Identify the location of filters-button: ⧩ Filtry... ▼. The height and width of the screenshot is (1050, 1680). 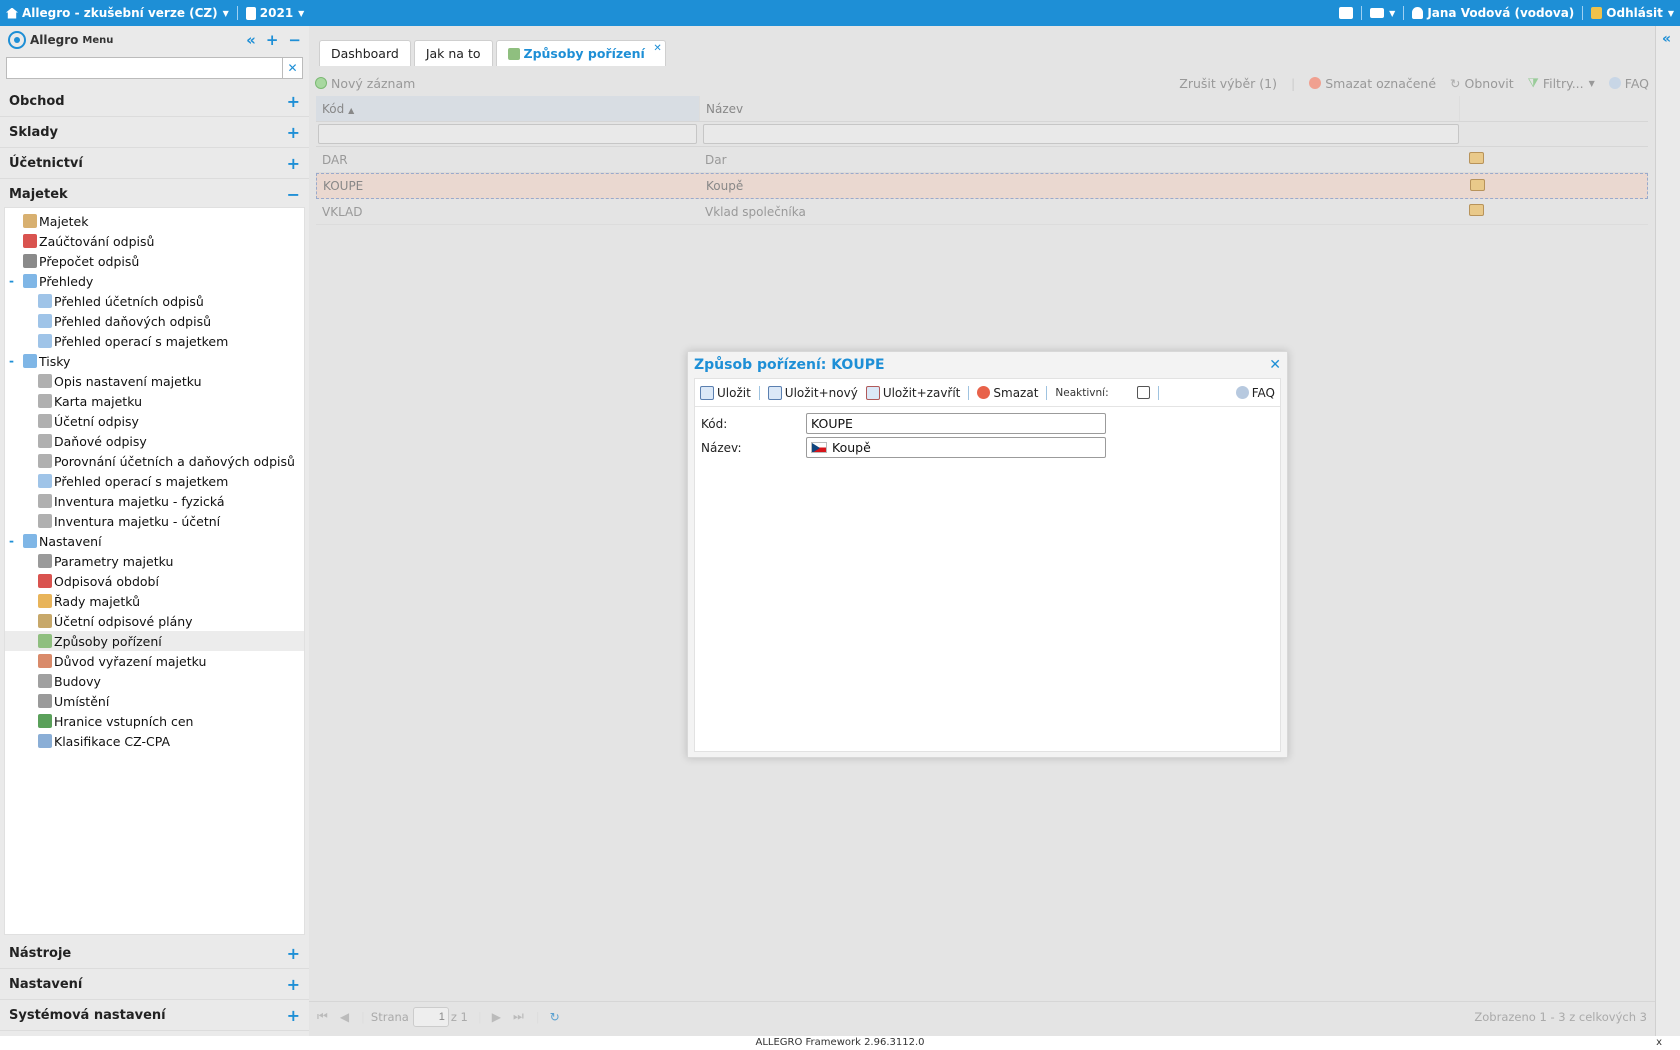
(1561, 83).